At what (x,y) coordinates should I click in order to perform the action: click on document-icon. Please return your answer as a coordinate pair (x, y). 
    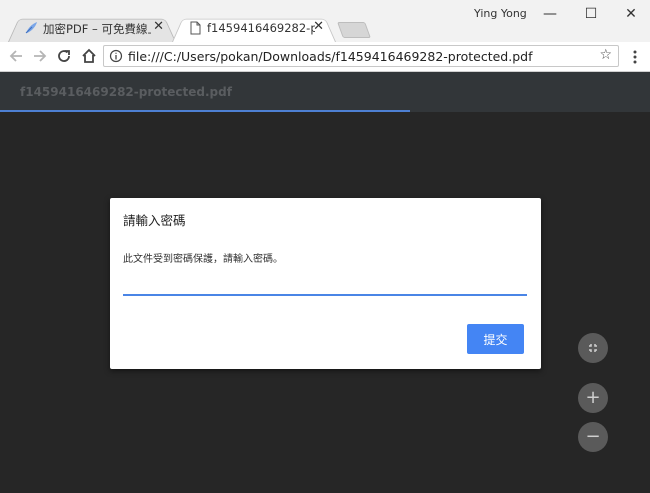
    Looking at the image, I should click on (195, 28).